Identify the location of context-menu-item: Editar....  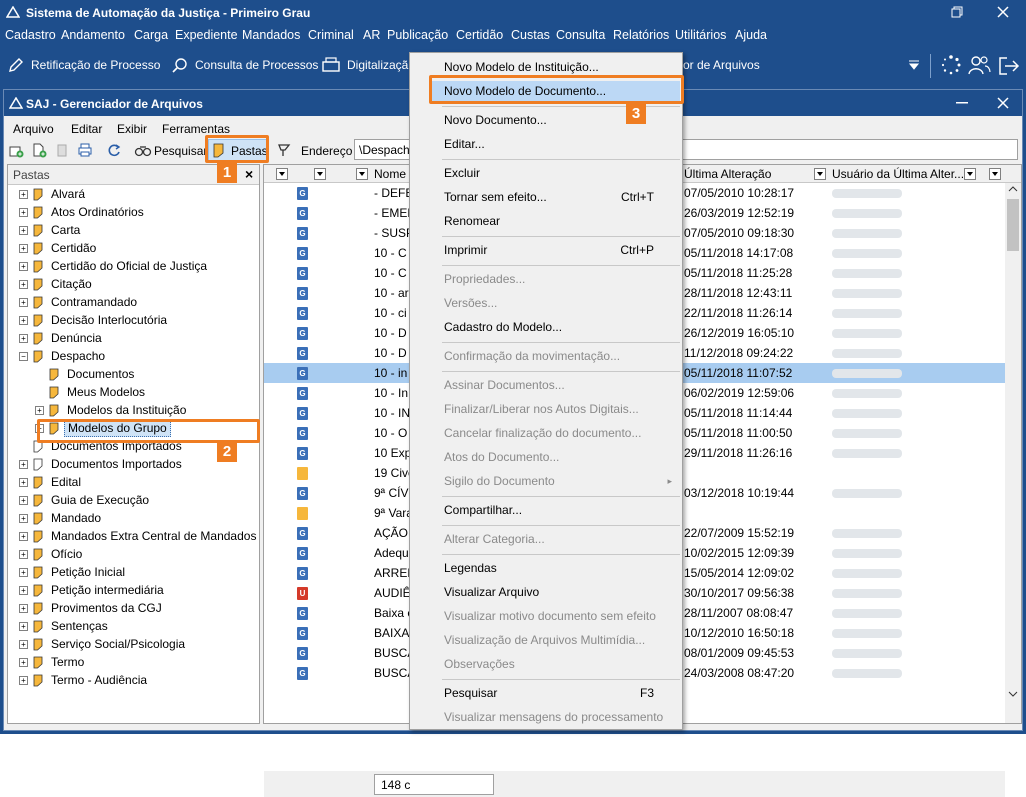
(560, 144).